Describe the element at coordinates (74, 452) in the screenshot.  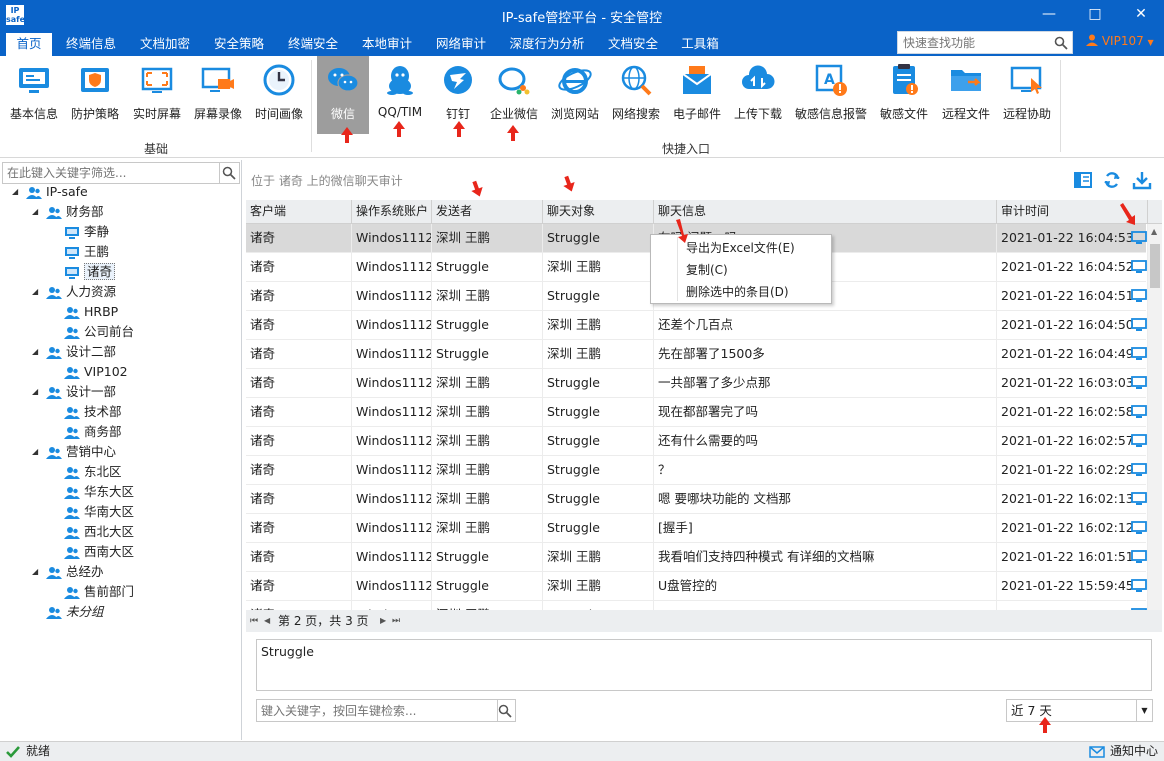
I see `tree-node: ◢ 营销中心` at that location.